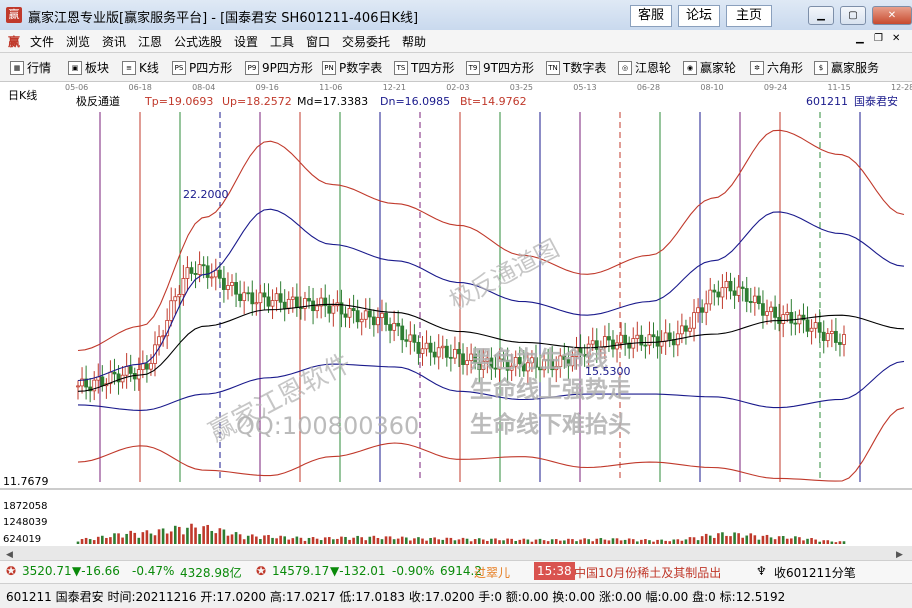 The width and height of the screenshot is (912, 608). What do you see at coordinates (198, 41) in the screenshot?
I see `menu-formula: 公式选股` at bounding box center [198, 41].